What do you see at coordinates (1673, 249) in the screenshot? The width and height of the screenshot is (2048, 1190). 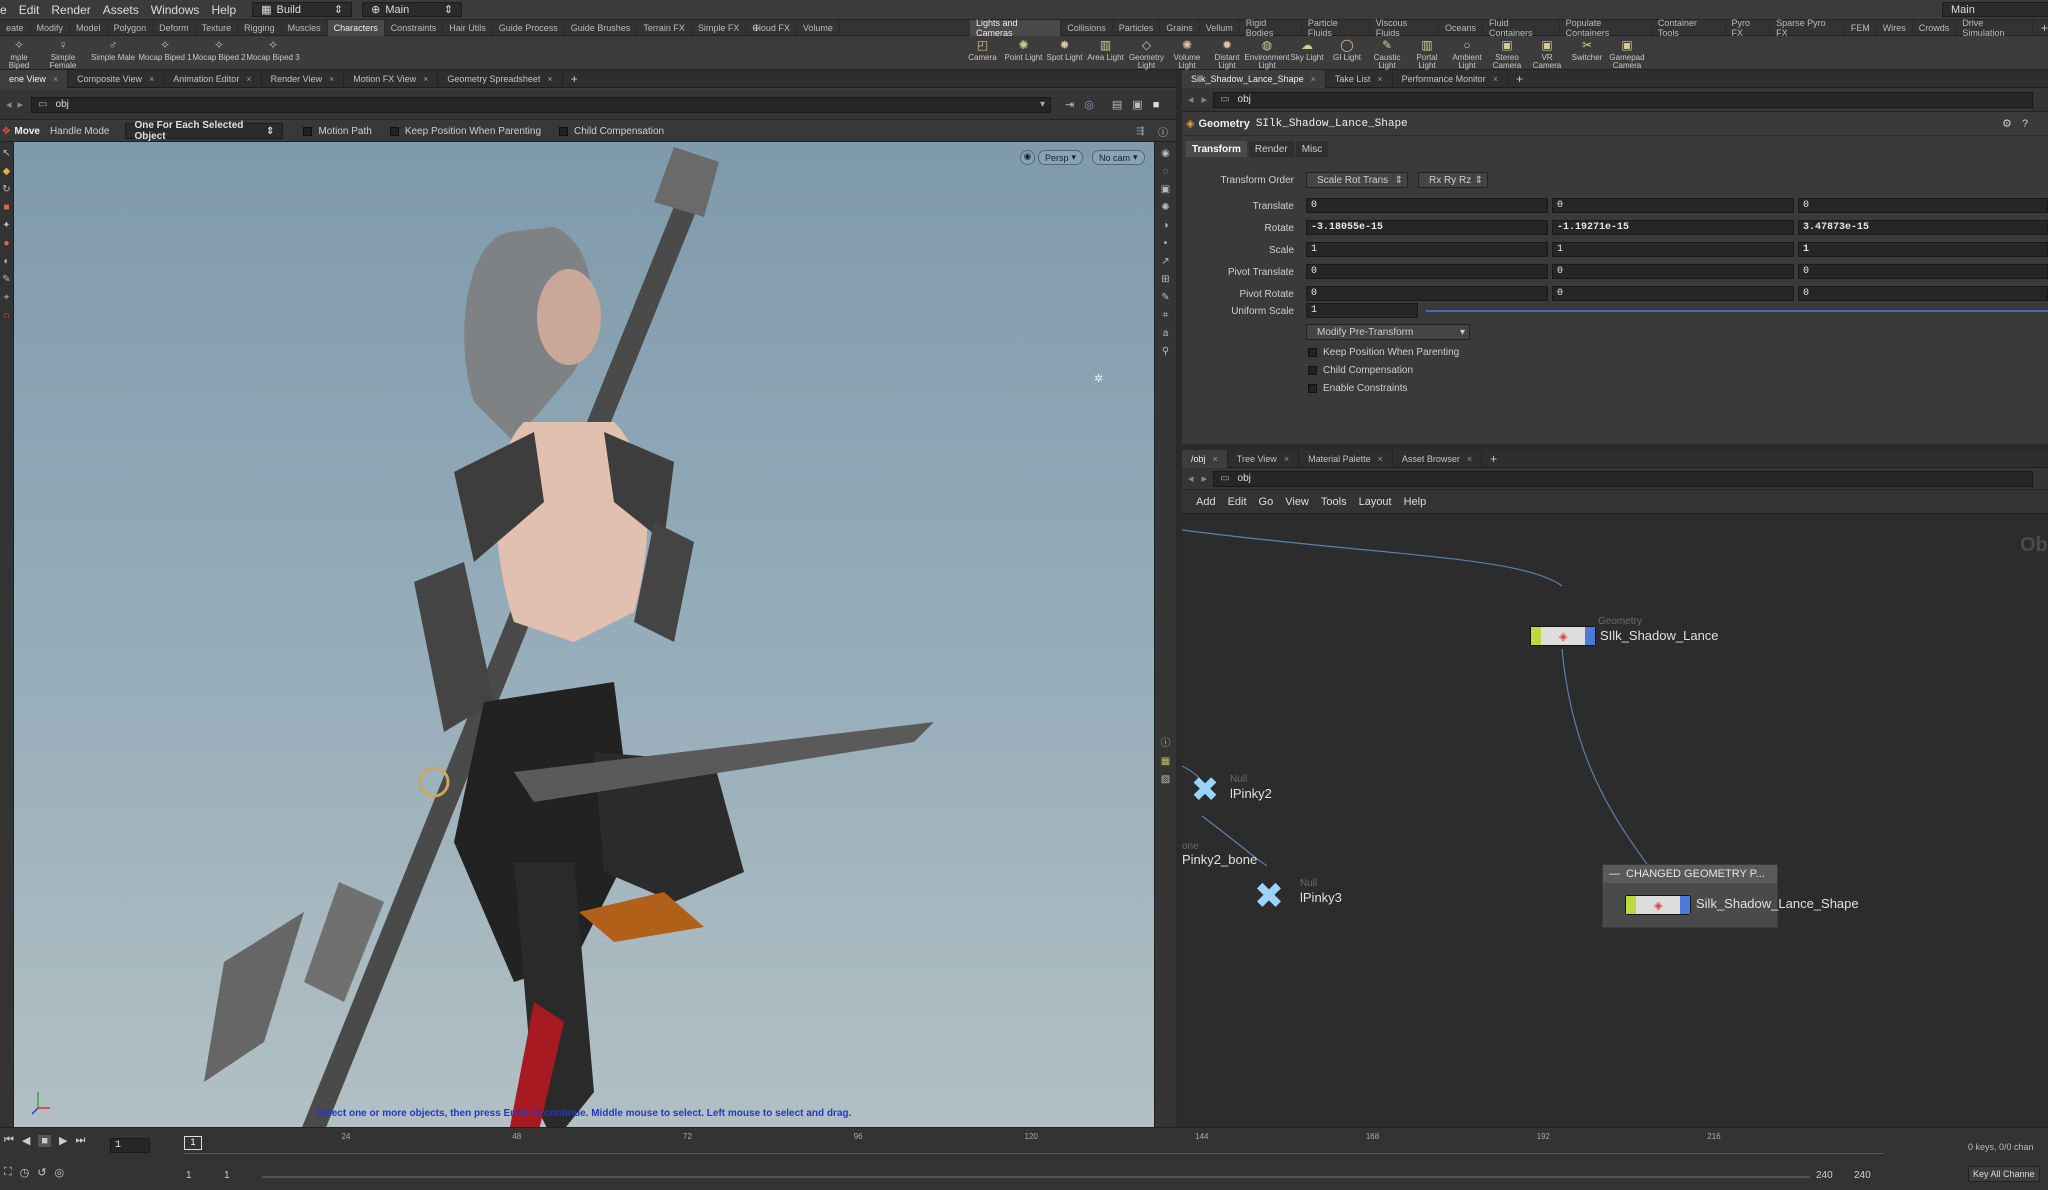 I see `param-scale-y: 1` at bounding box center [1673, 249].